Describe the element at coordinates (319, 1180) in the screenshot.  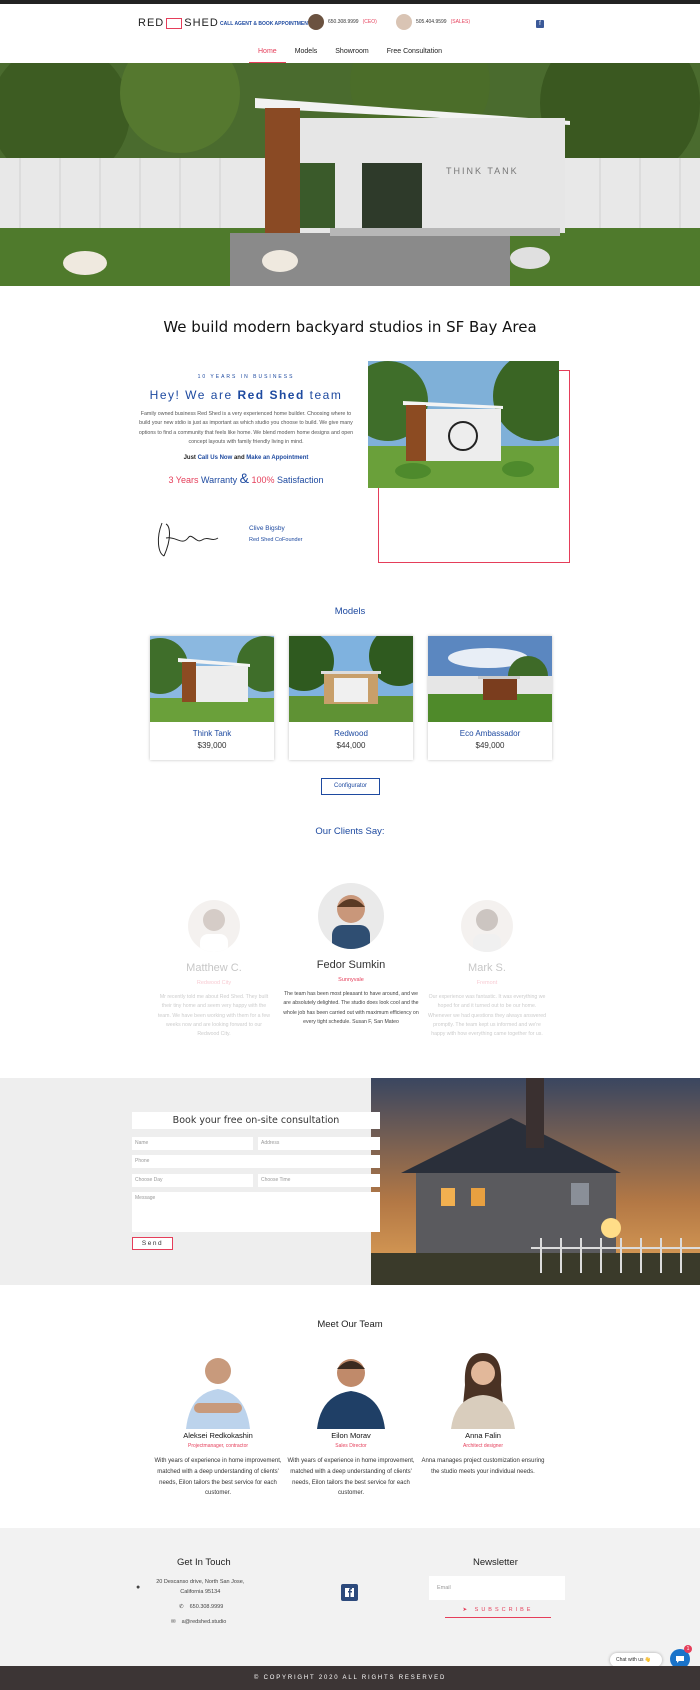
I see `time-picker: Choose Time` at that location.